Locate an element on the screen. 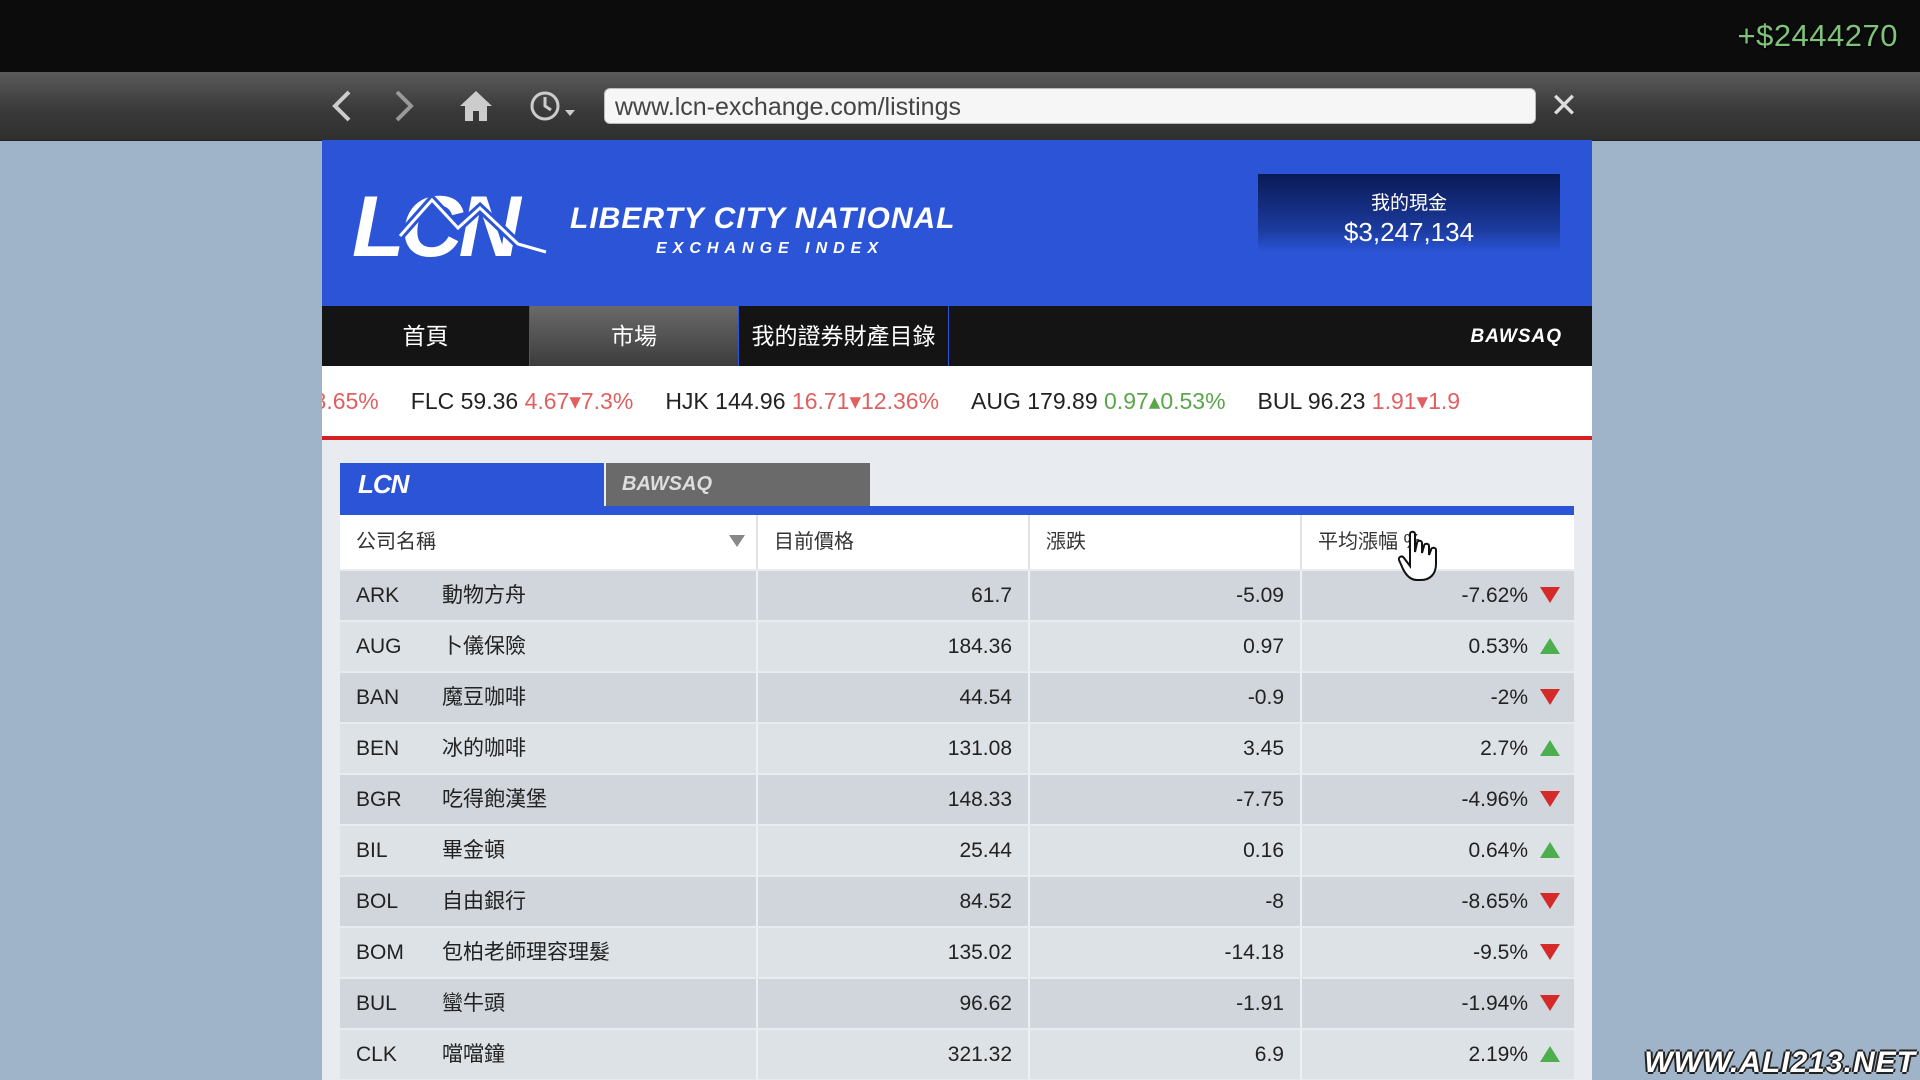 This screenshot has width=1920, height=1080. company-name: 自由銀行 is located at coordinates (484, 901).